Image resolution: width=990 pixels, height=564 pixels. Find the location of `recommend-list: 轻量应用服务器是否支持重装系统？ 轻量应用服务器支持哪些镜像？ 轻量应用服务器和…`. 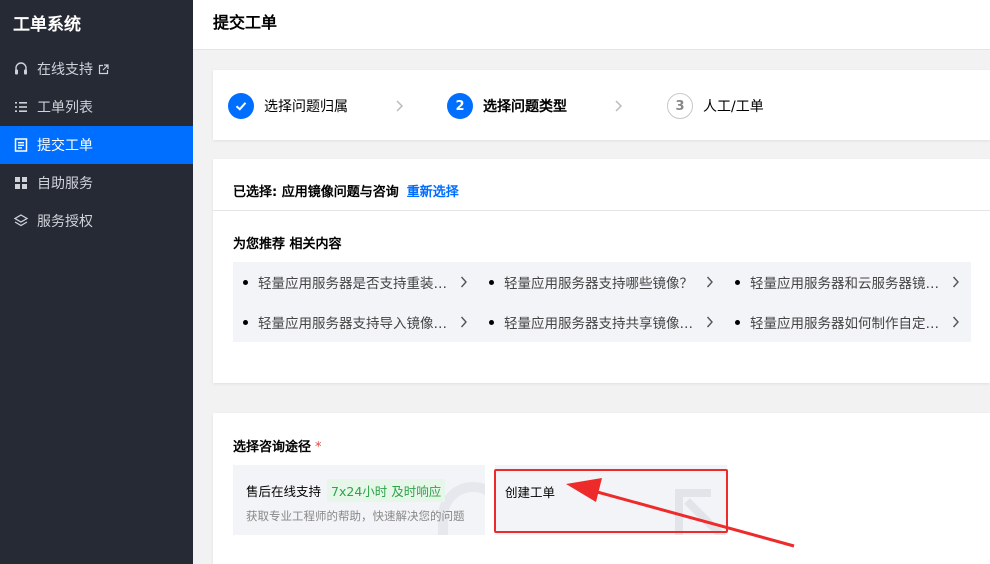

recommend-list: 轻量应用服务器是否支持重装系统？ 轻量应用服务器支持哪些镜像？ 轻量应用服务器和… is located at coordinates (602, 302).